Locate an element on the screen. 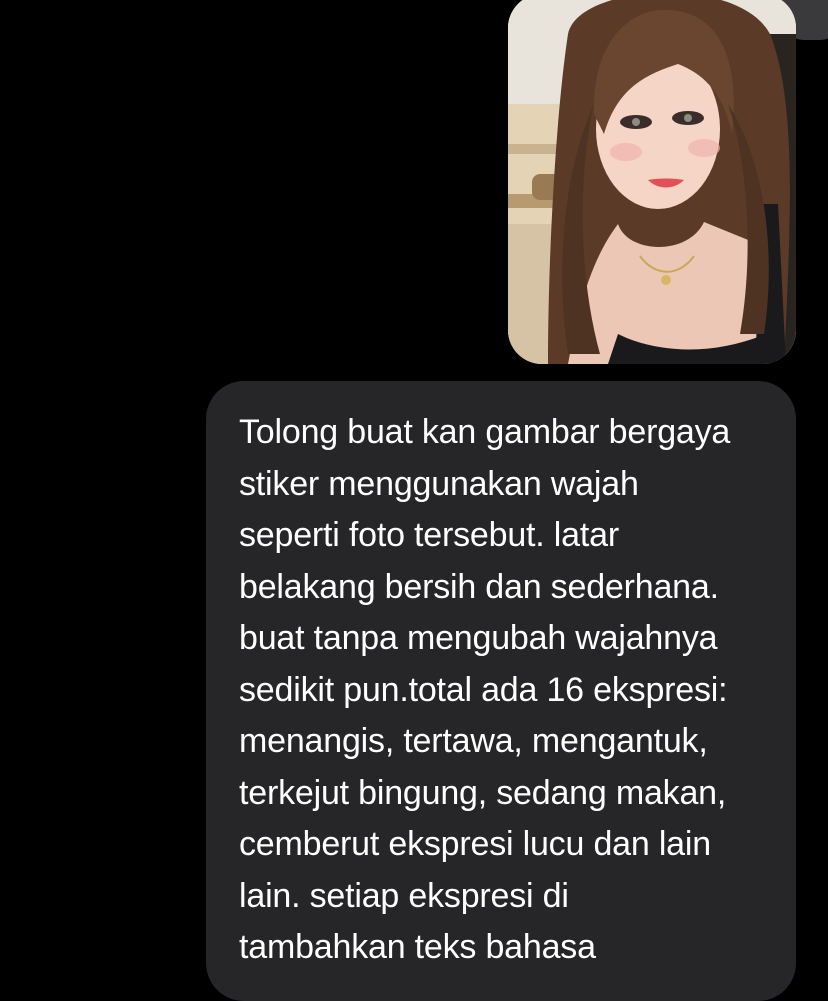 The height and width of the screenshot is (1001, 828). photo-thumbnail-image is located at coordinates (652, 182).